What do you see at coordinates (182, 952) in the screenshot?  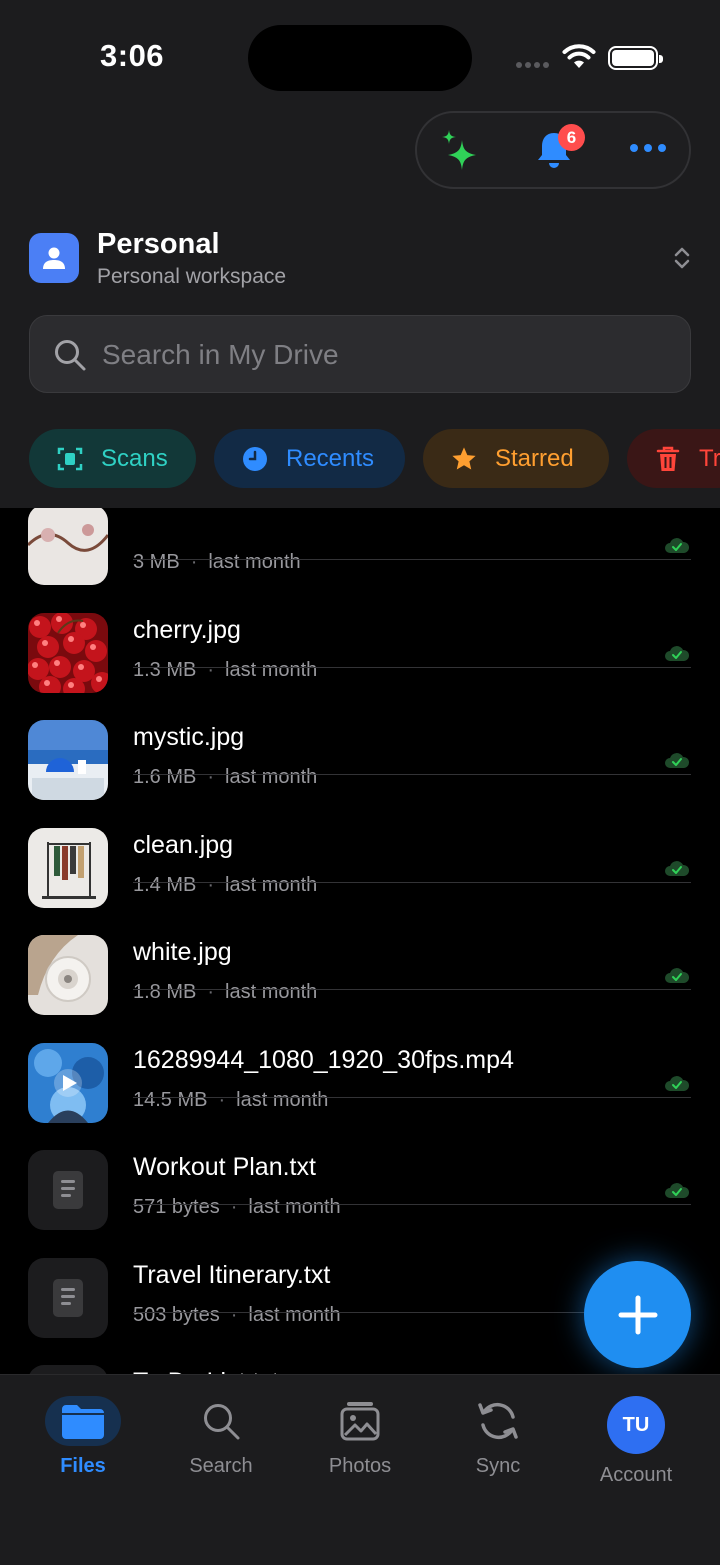 I see `file-name: white.jpg` at bounding box center [182, 952].